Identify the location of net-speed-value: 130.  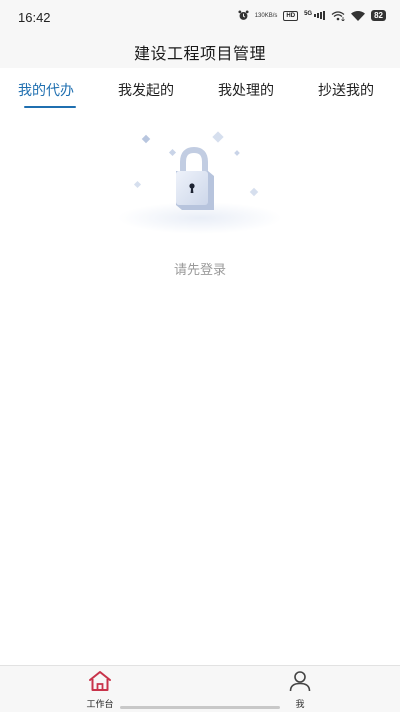
(259, 15).